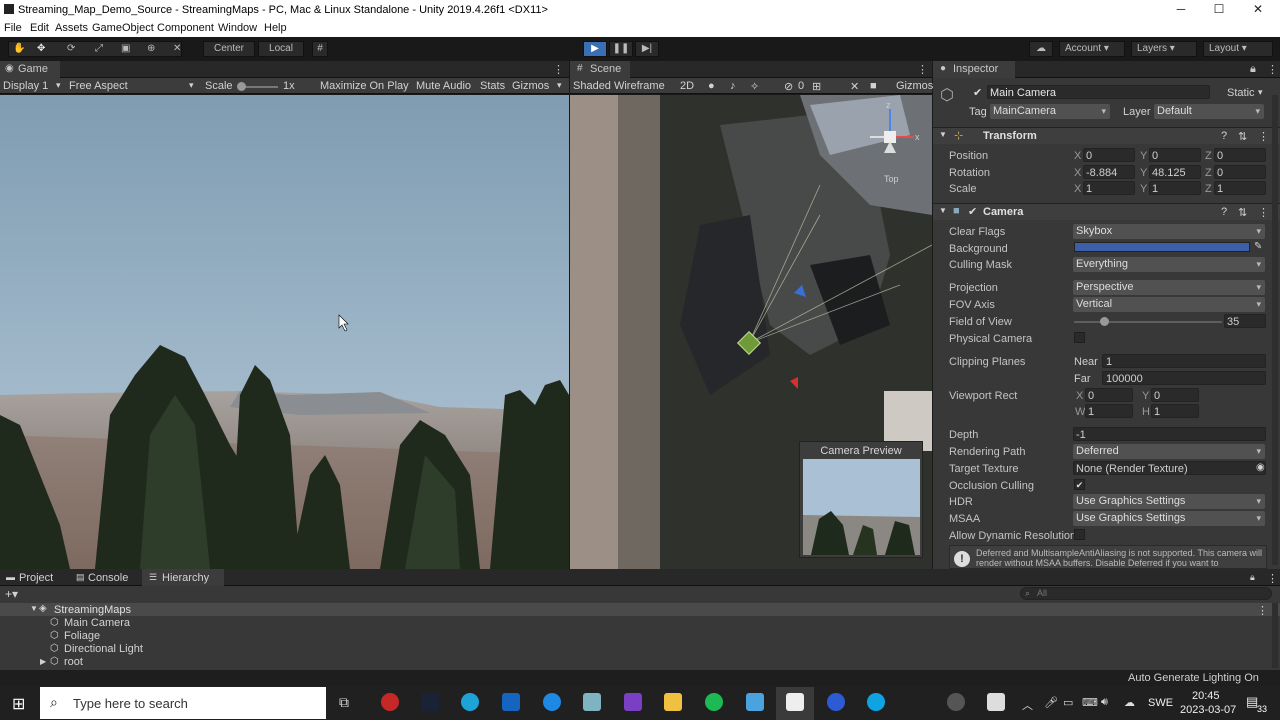  Describe the element at coordinates (1181, 9) in the screenshot. I see `minimize-button: ─` at that location.